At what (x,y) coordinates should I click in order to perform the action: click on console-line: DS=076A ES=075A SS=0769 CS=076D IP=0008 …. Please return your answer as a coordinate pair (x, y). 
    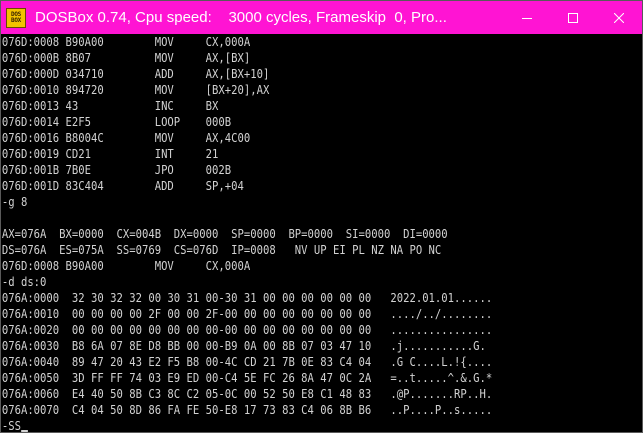
    Looking at the image, I should click on (221, 249).